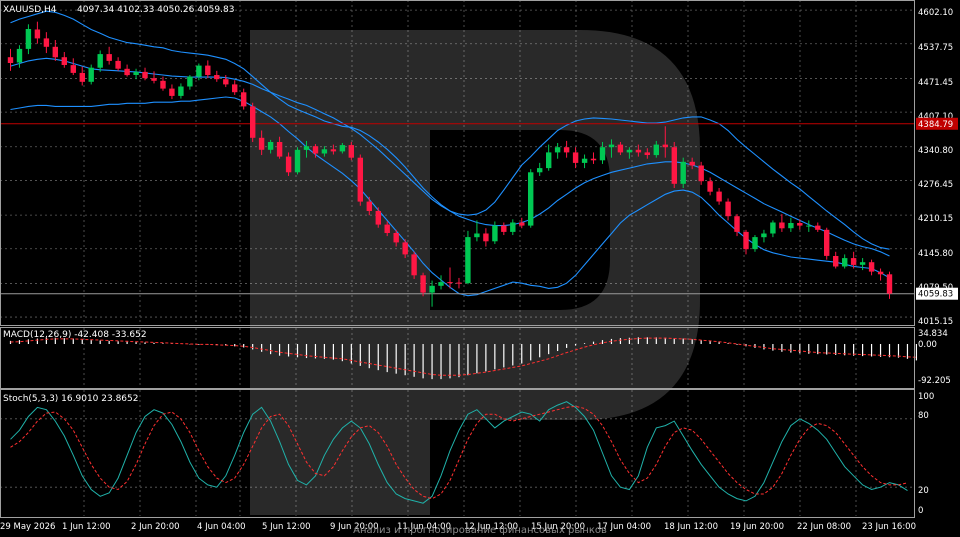  Describe the element at coordinates (935, 151) in the screenshot. I see `price-tick-label: 4340.80` at that location.